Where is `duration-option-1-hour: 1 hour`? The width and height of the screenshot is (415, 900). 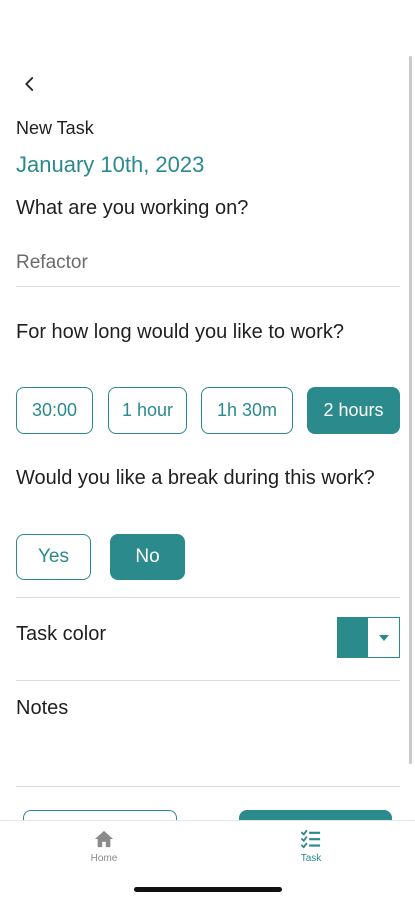
duration-option-1-hour: 1 hour is located at coordinates (147, 410).